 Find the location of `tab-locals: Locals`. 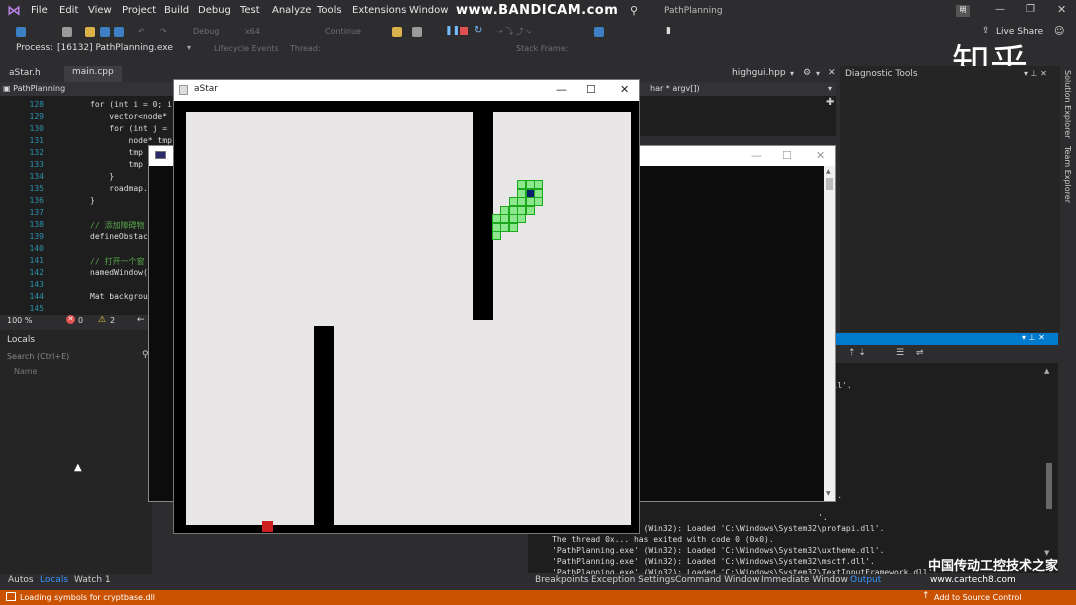

tab-locals: Locals is located at coordinates (54, 580).